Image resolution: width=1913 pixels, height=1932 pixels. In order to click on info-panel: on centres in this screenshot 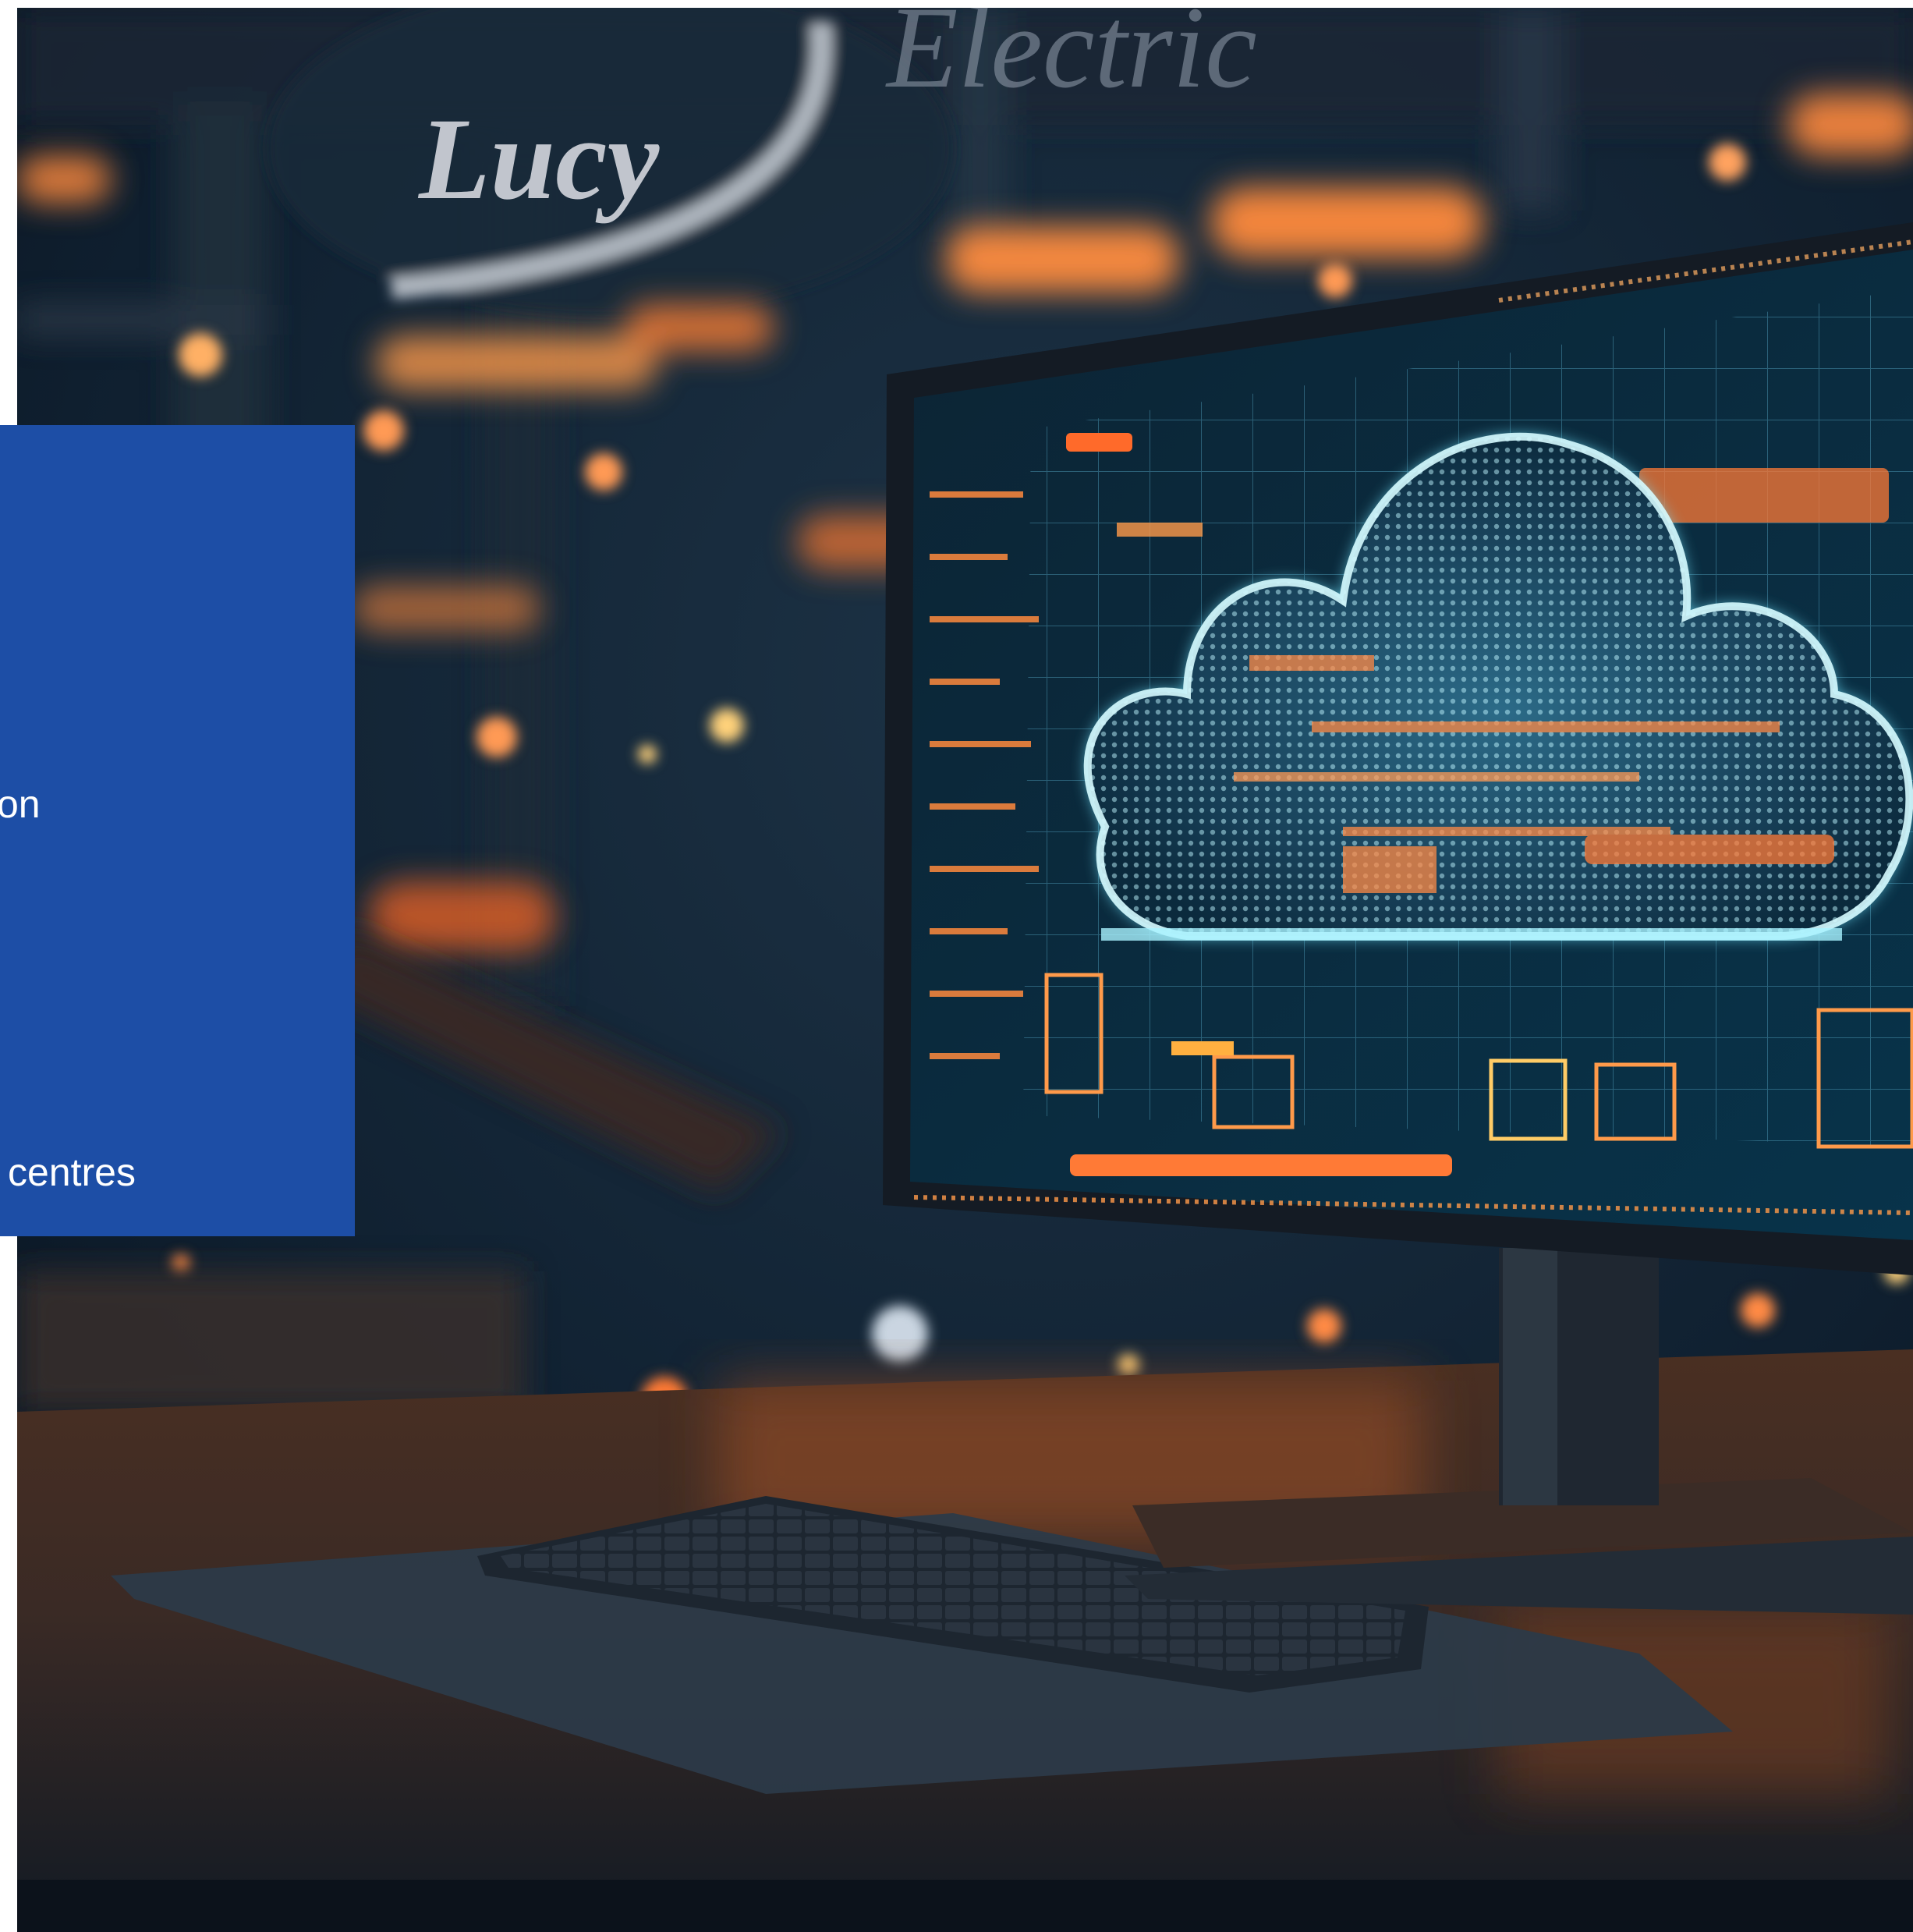, I will do `click(177, 831)`.